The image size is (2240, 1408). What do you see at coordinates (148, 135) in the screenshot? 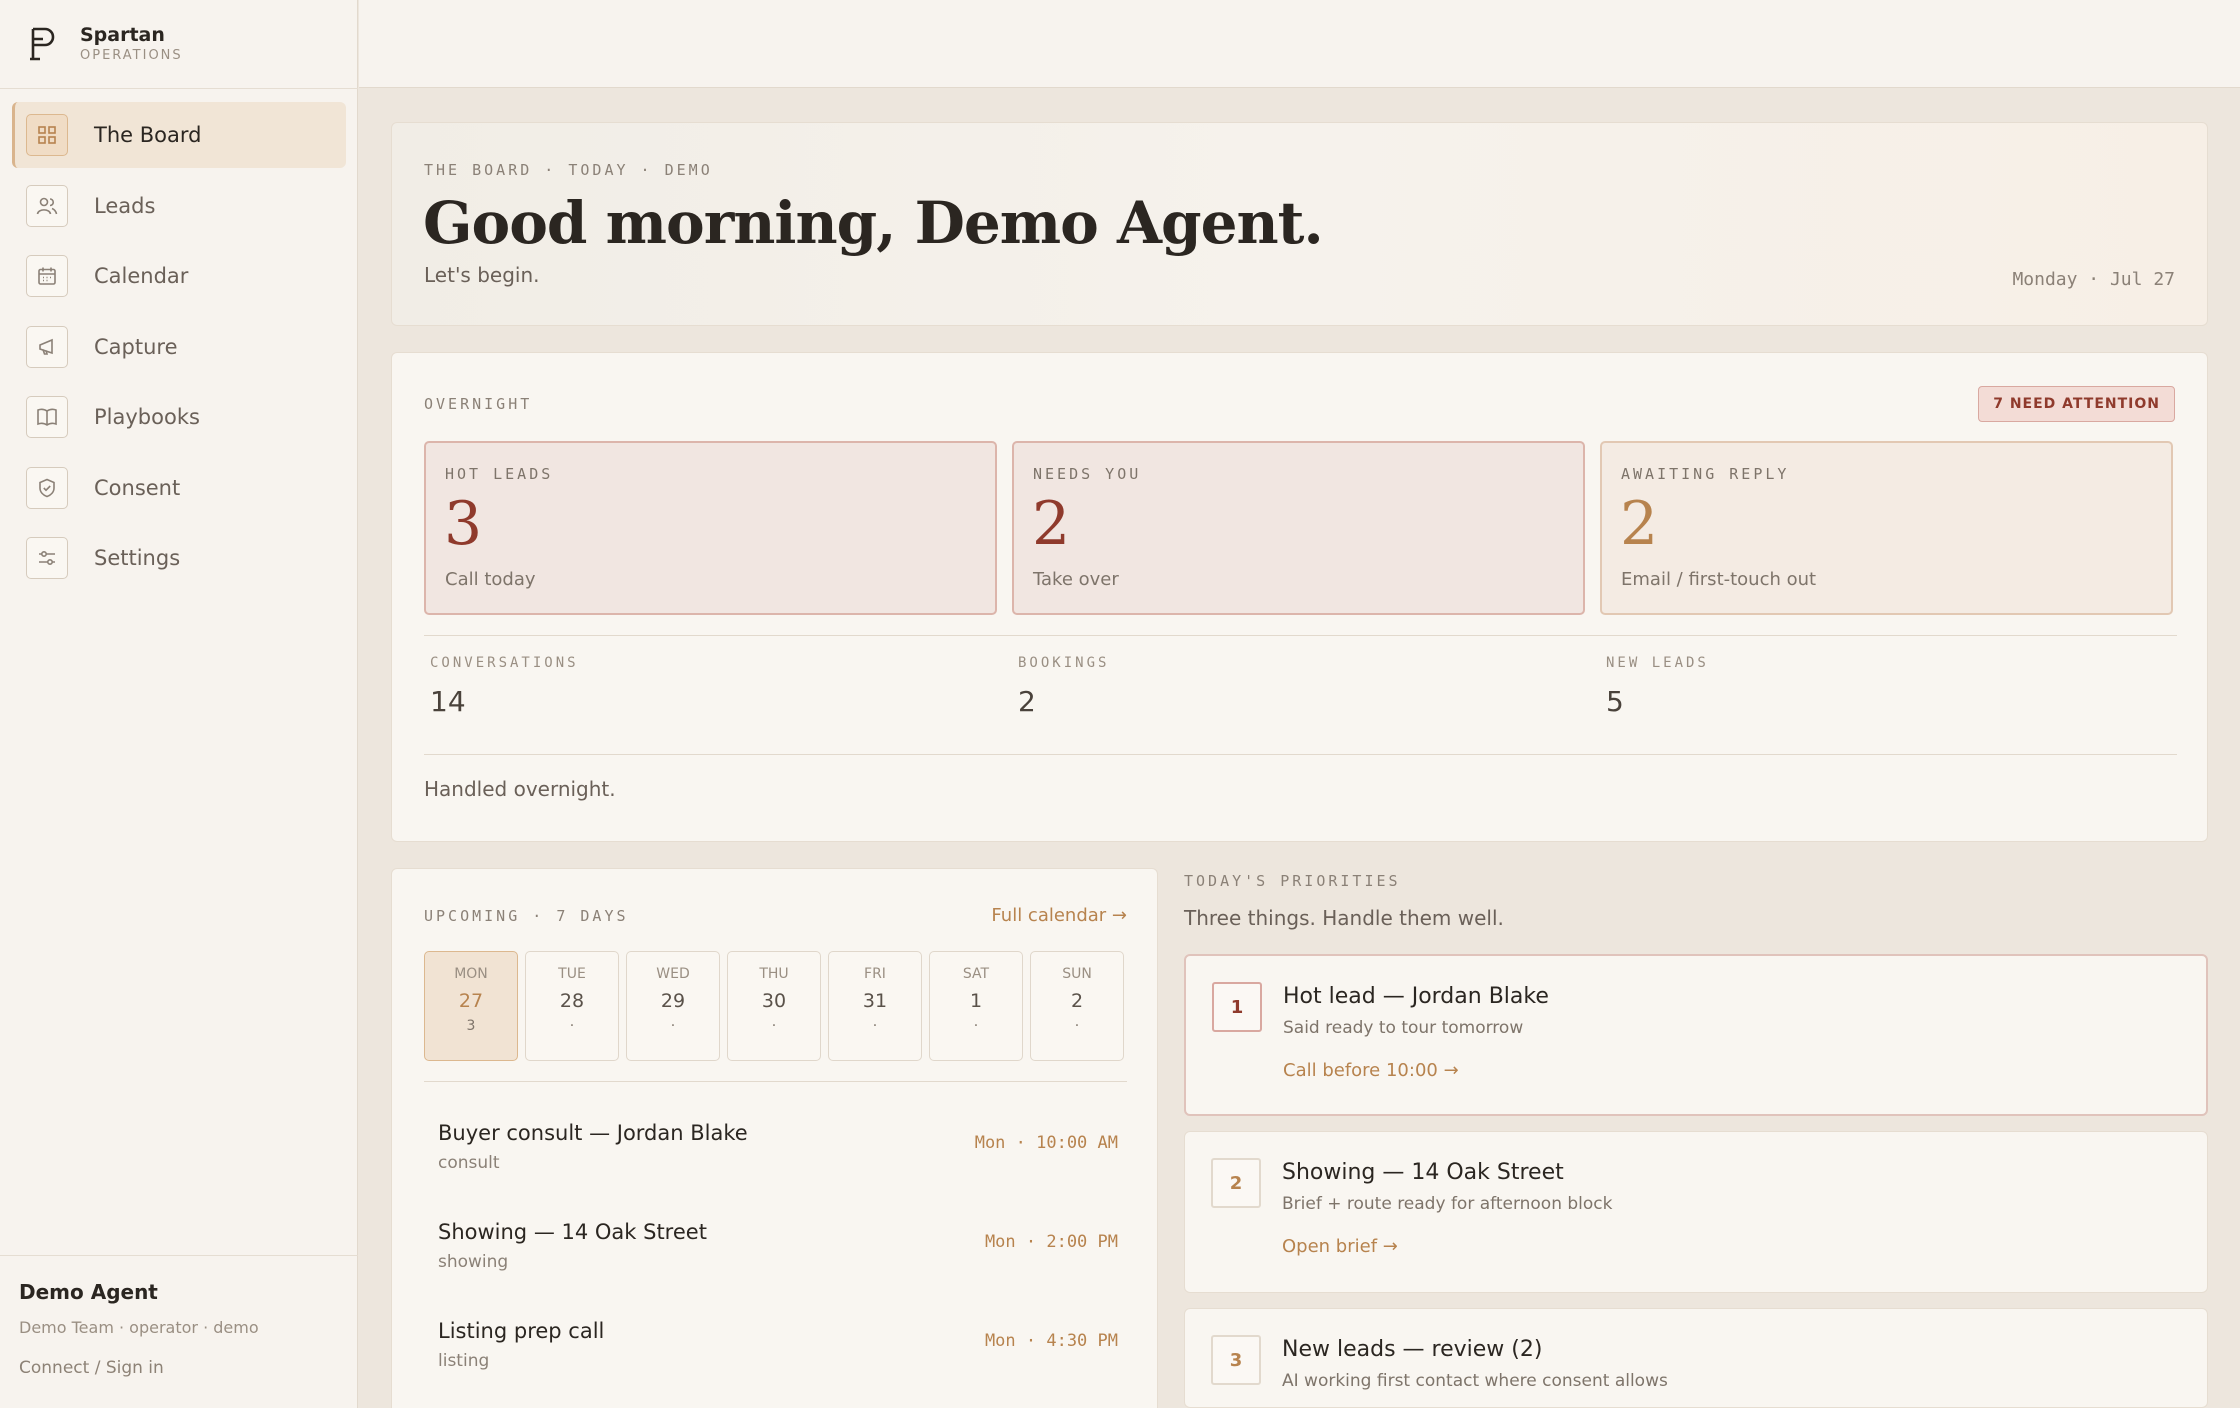
I see `sidebar-item-label: The Board` at bounding box center [148, 135].